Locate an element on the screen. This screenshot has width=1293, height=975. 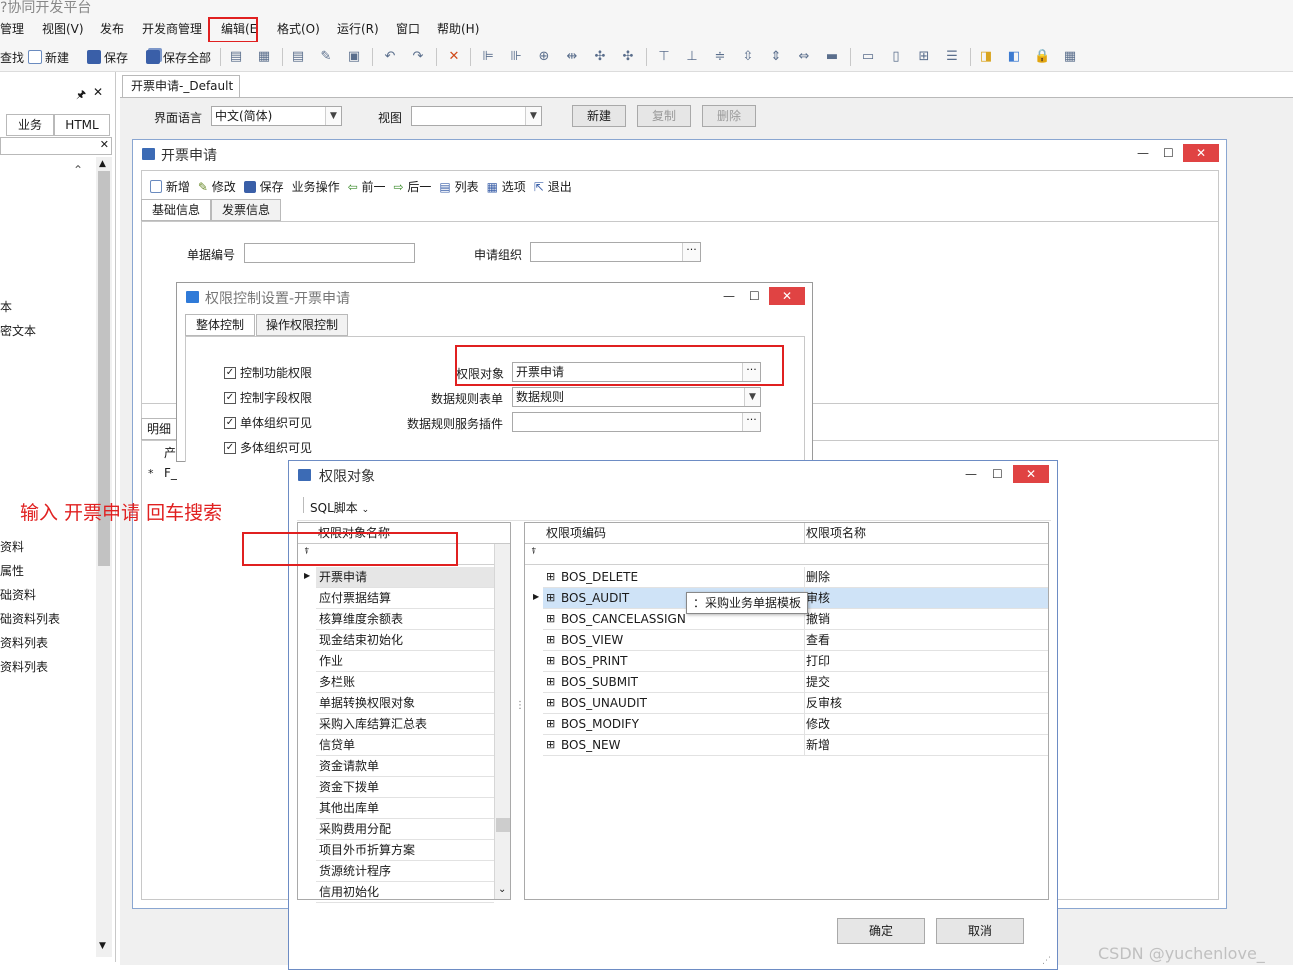
list-item: 单据转换权限对象 is located at coordinates (405, 703).